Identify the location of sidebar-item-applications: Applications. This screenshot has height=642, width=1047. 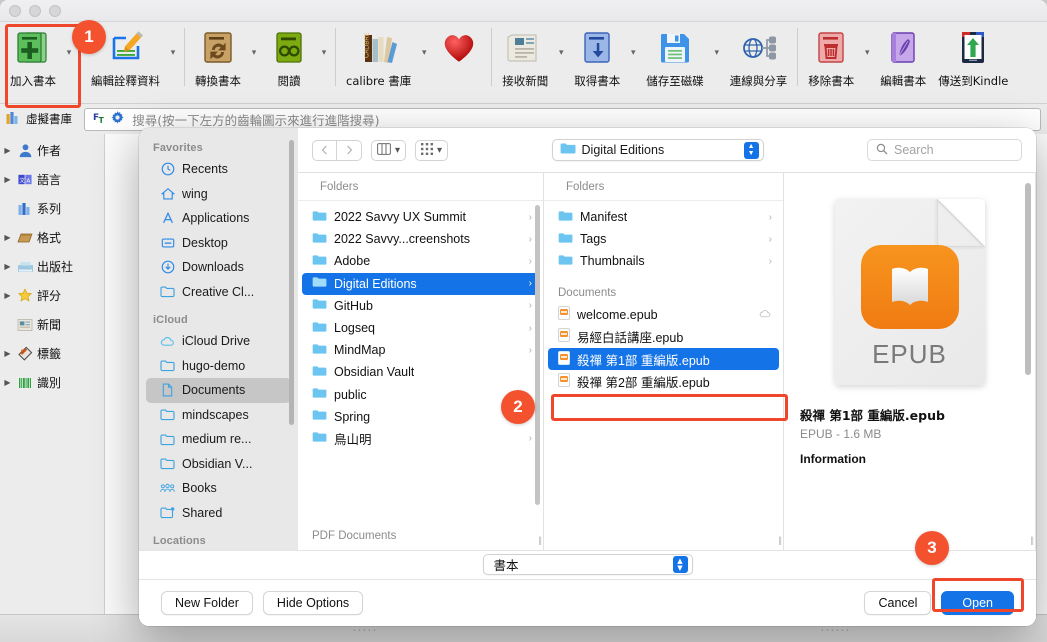
(218, 218).